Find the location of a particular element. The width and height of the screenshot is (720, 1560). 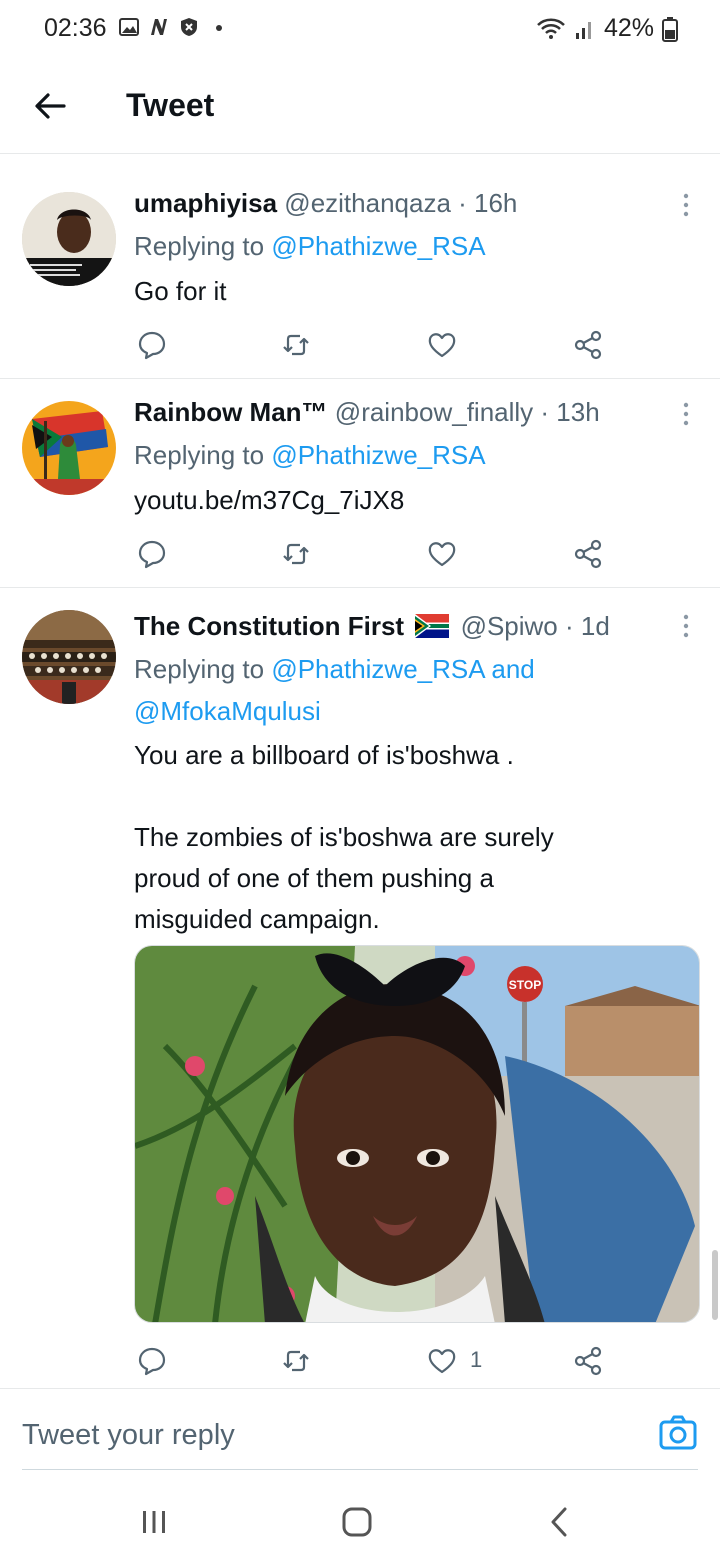

status-bar: 02:36 42% is located at coordinates (360, 30).